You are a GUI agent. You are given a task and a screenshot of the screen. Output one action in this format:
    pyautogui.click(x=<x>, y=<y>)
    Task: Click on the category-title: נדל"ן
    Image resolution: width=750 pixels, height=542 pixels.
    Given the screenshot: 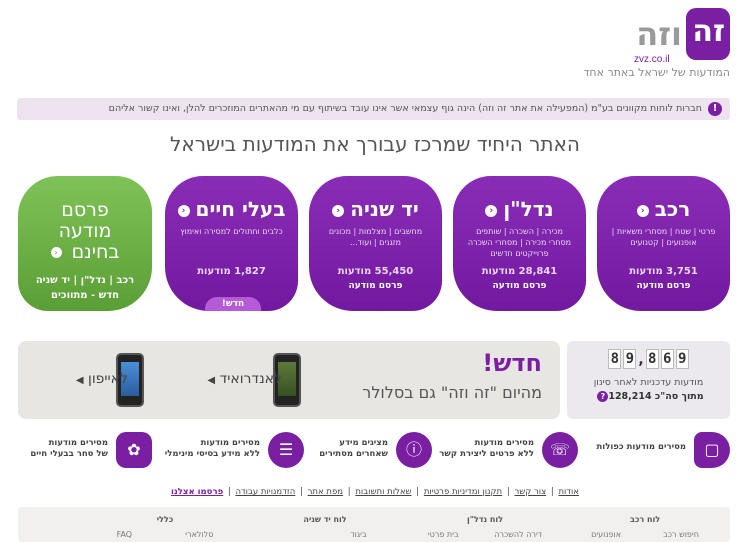 What is the action you would take?
    pyautogui.click(x=528, y=209)
    